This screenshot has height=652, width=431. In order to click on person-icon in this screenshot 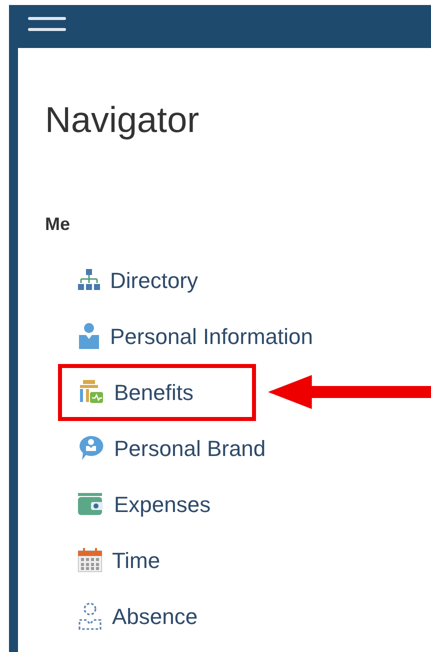, I will do `click(89, 336)`.